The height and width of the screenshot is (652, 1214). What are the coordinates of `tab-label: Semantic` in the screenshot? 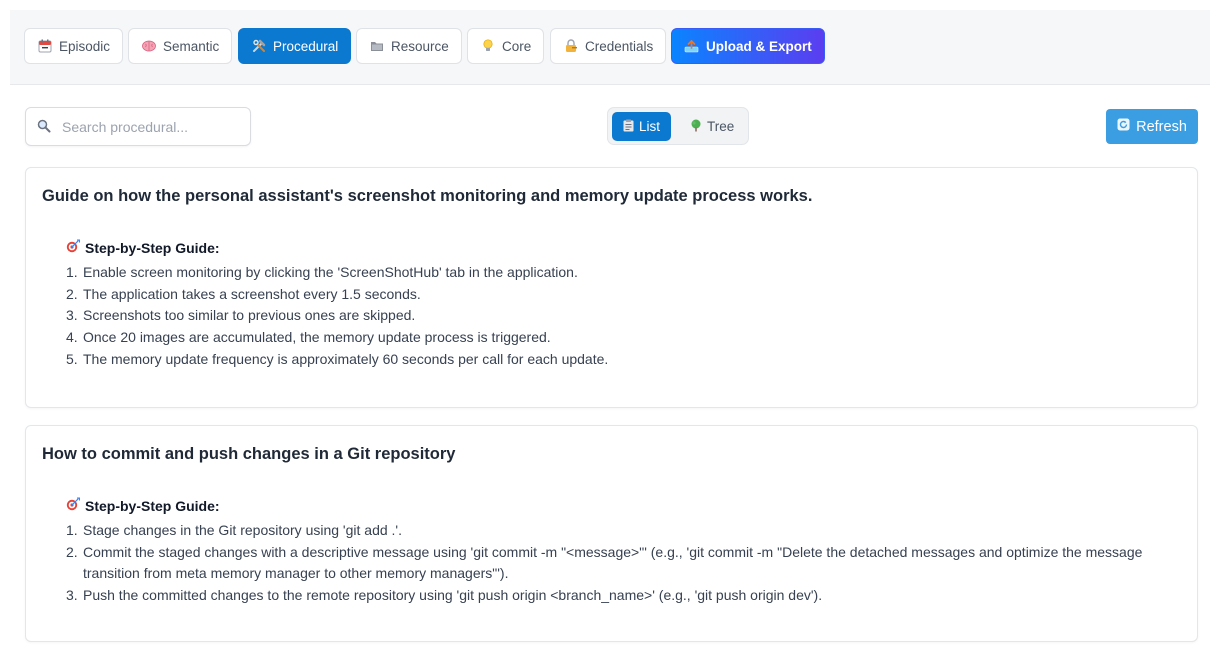 It's located at (191, 46).